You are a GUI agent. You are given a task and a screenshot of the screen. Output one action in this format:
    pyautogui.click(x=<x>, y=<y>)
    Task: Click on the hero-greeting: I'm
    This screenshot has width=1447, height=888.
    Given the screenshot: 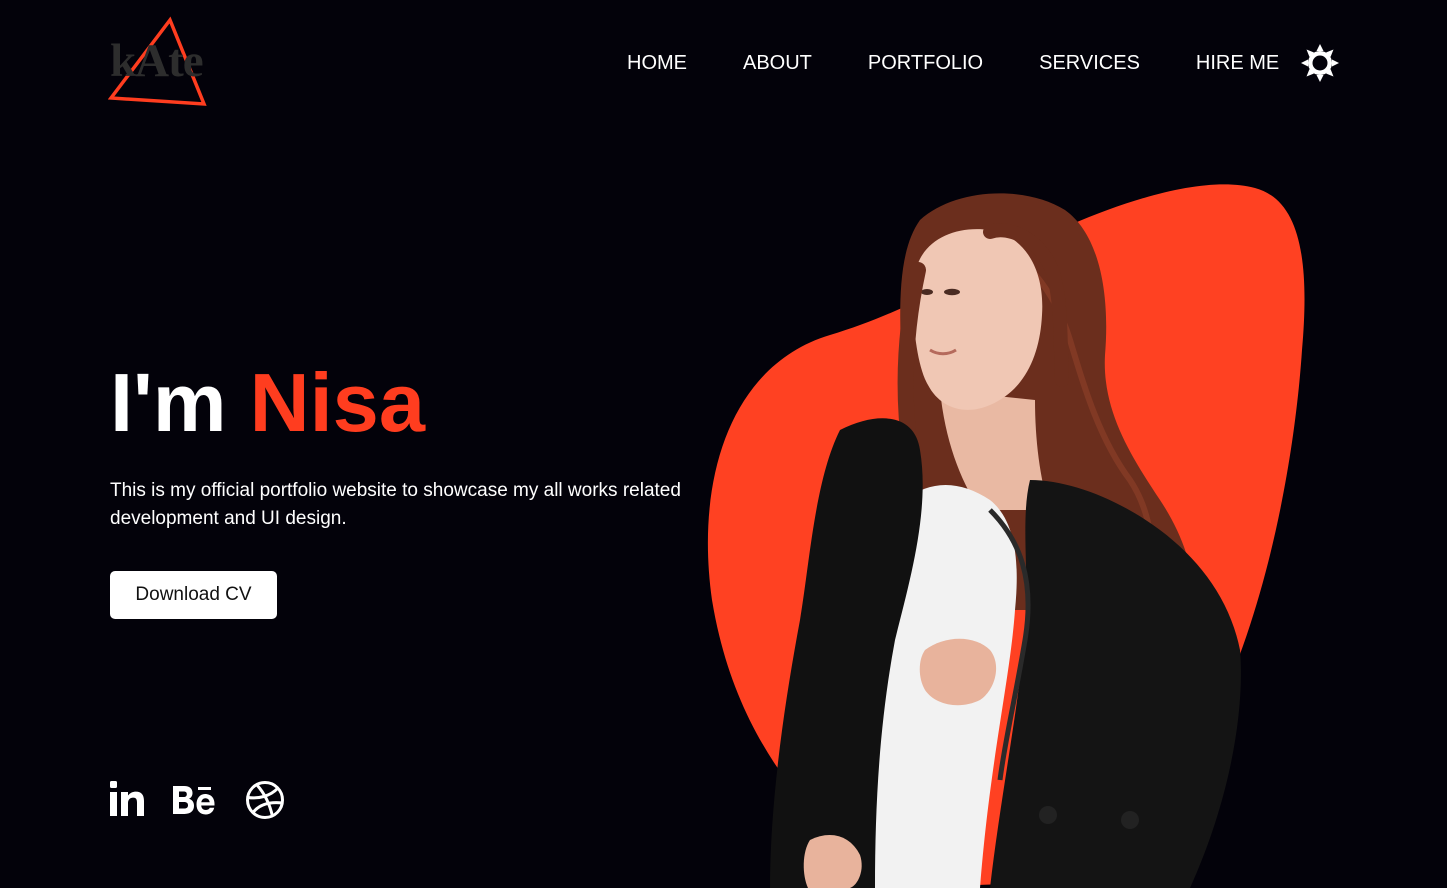 What is the action you would take?
    pyautogui.click(x=168, y=402)
    